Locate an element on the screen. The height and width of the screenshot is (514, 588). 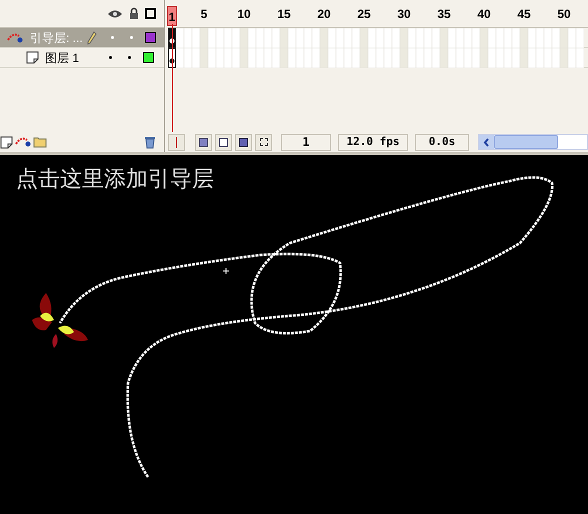
layer-name: 图层 1 is located at coordinates (62, 58).